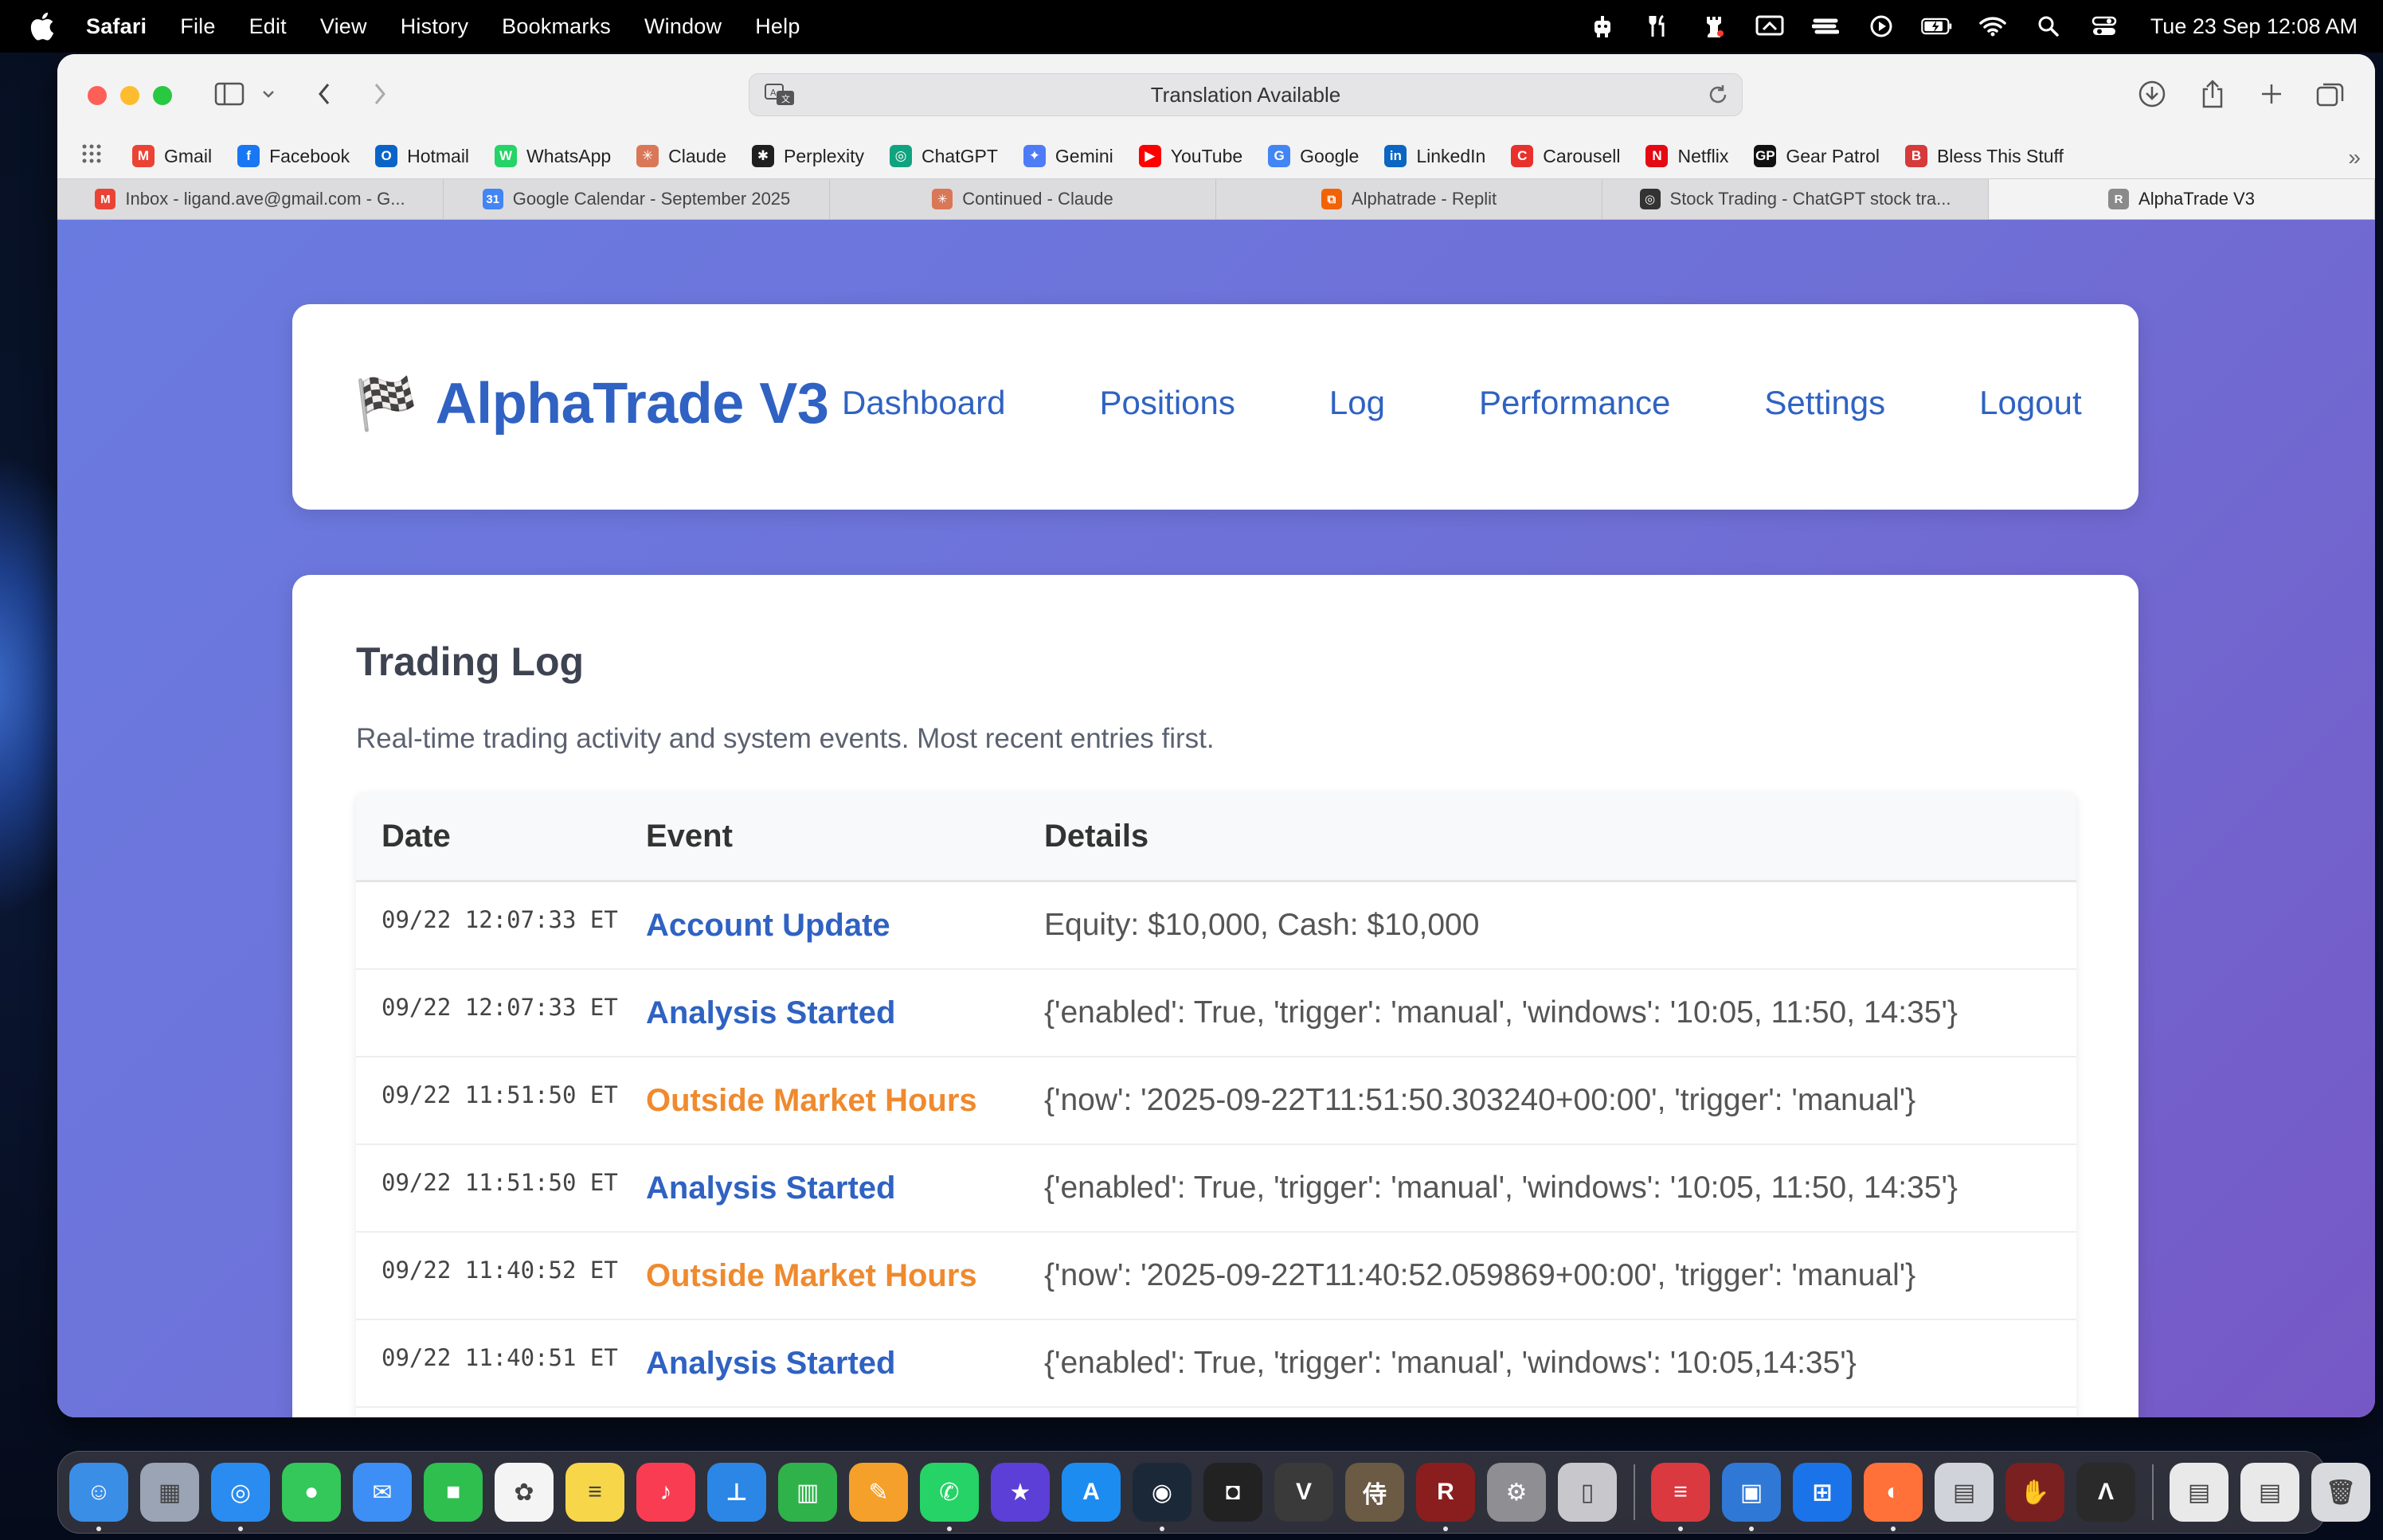  Describe the element at coordinates (1023, 199) in the screenshot. I see `browser-tab: ✳ Continued - Claude` at that location.